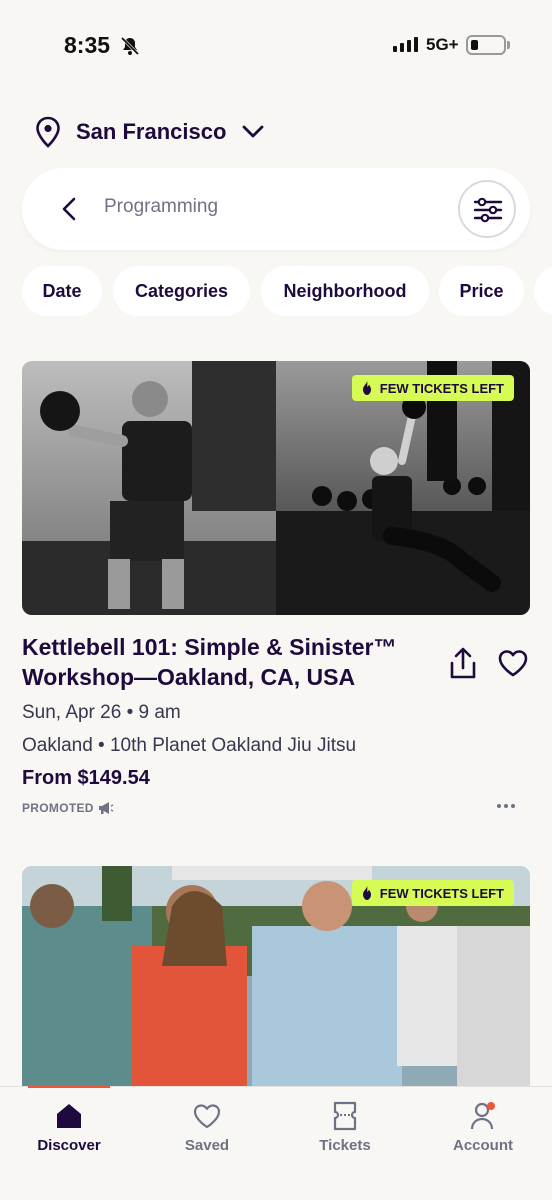  What do you see at coordinates (161, 207) in the screenshot?
I see `search-input: Programming` at bounding box center [161, 207].